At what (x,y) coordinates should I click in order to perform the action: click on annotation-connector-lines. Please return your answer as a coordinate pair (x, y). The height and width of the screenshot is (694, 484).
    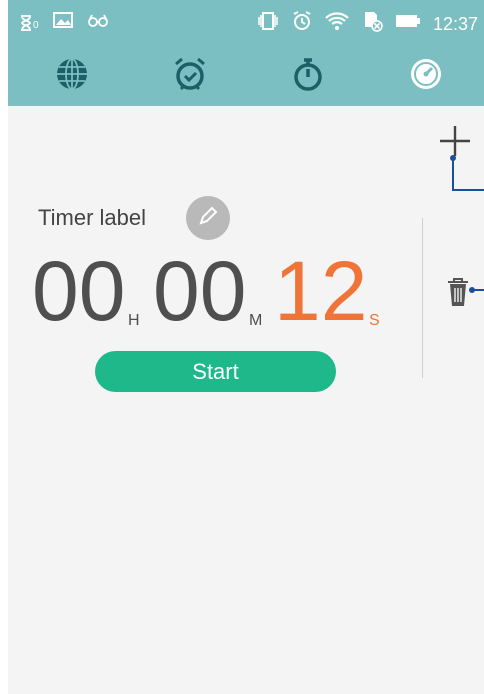
    Looking at the image, I should click on (467, 224).